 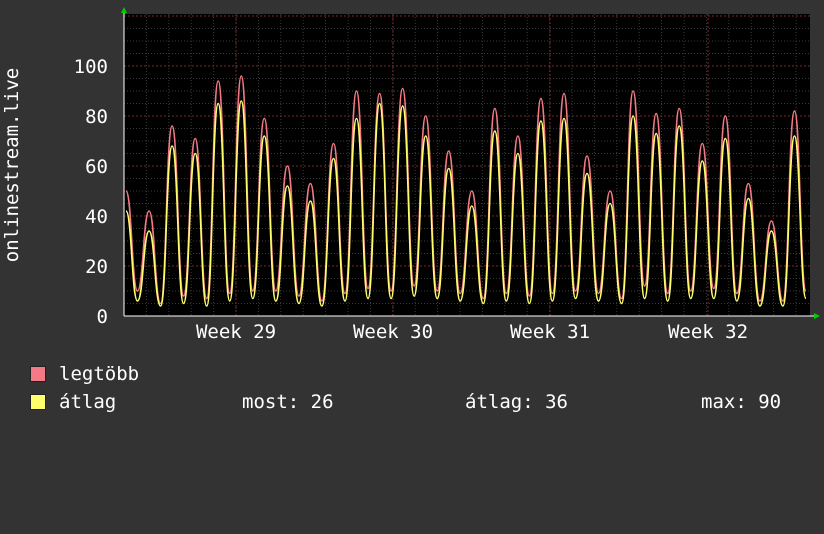 What do you see at coordinates (124, 10) in the screenshot?
I see `y-axis-arrow` at bounding box center [124, 10].